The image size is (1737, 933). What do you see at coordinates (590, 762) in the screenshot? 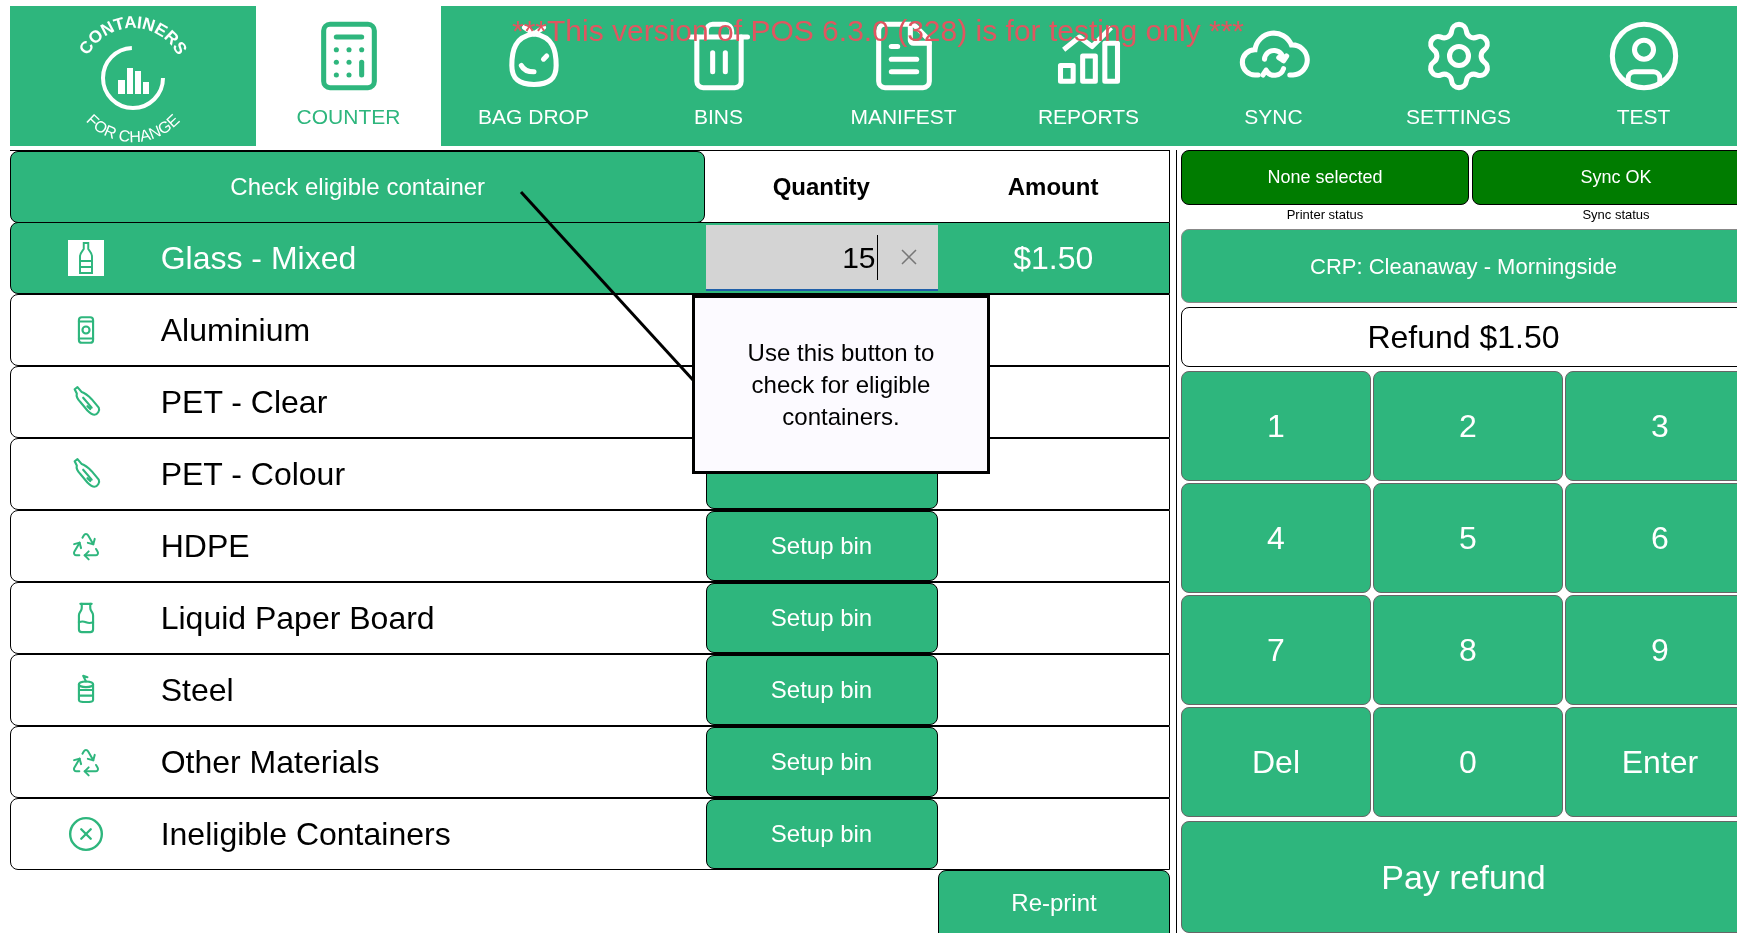
I see `container-row: Other Materials Setup bin` at bounding box center [590, 762].